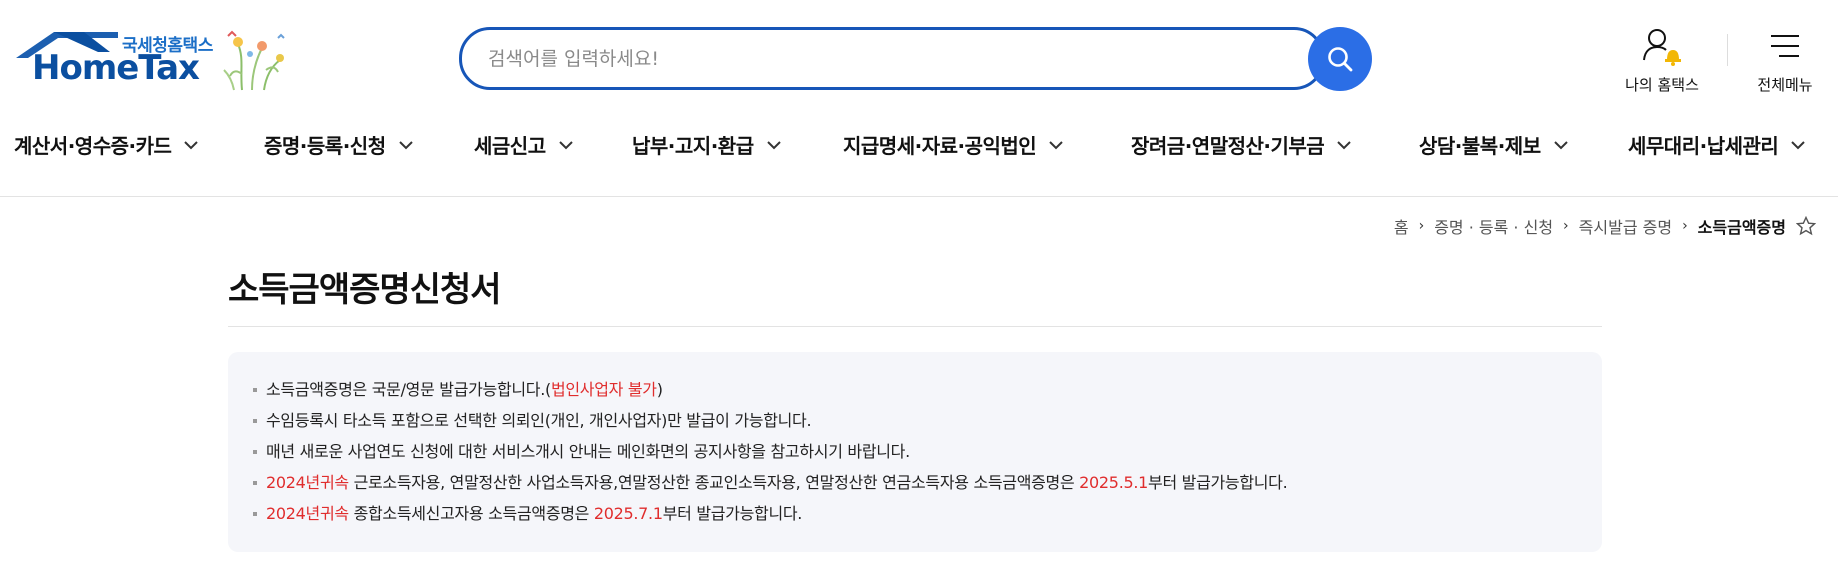 The height and width of the screenshot is (569, 1838). What do you see at coordinates (915, 326) in the screenshot?
I see `title-divider` at bounding box center [915, 326].